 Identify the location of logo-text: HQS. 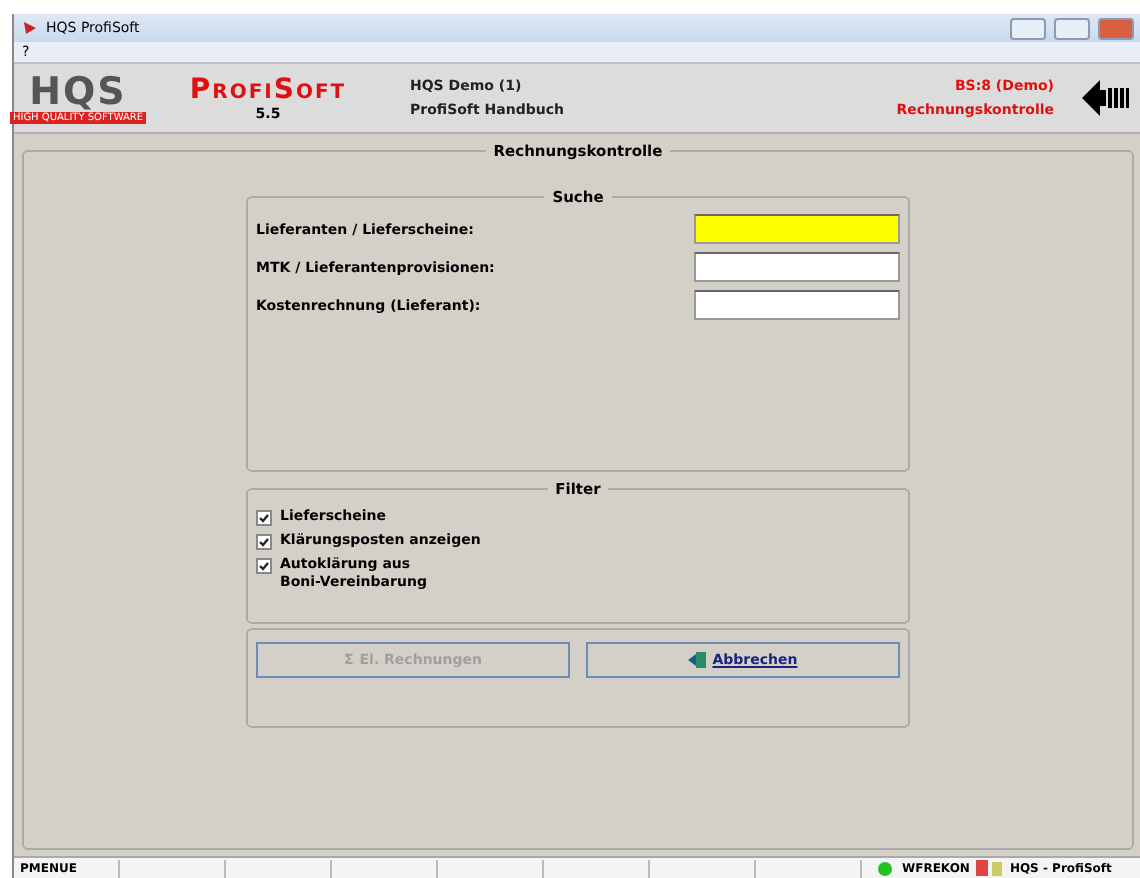
(78, 92).